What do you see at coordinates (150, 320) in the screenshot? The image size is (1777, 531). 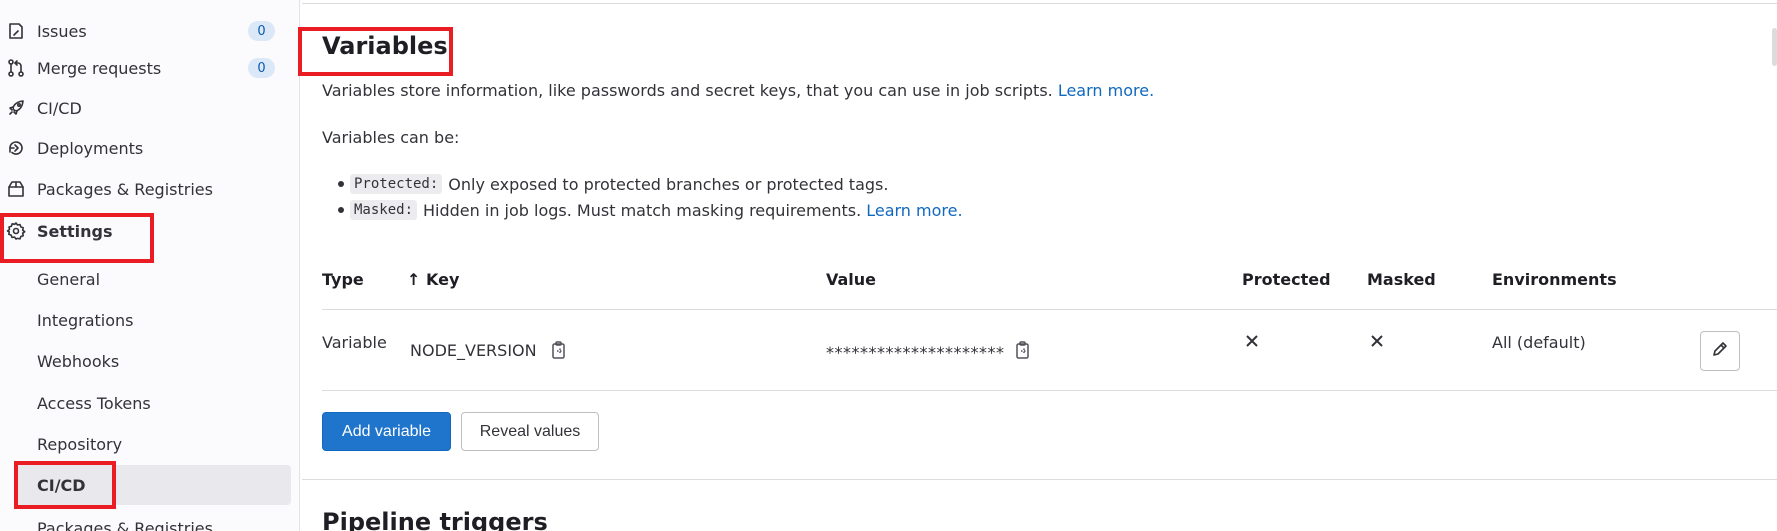 I see `sidebar-subitem-integrations: Integrations` at bounding box center [150, 320].